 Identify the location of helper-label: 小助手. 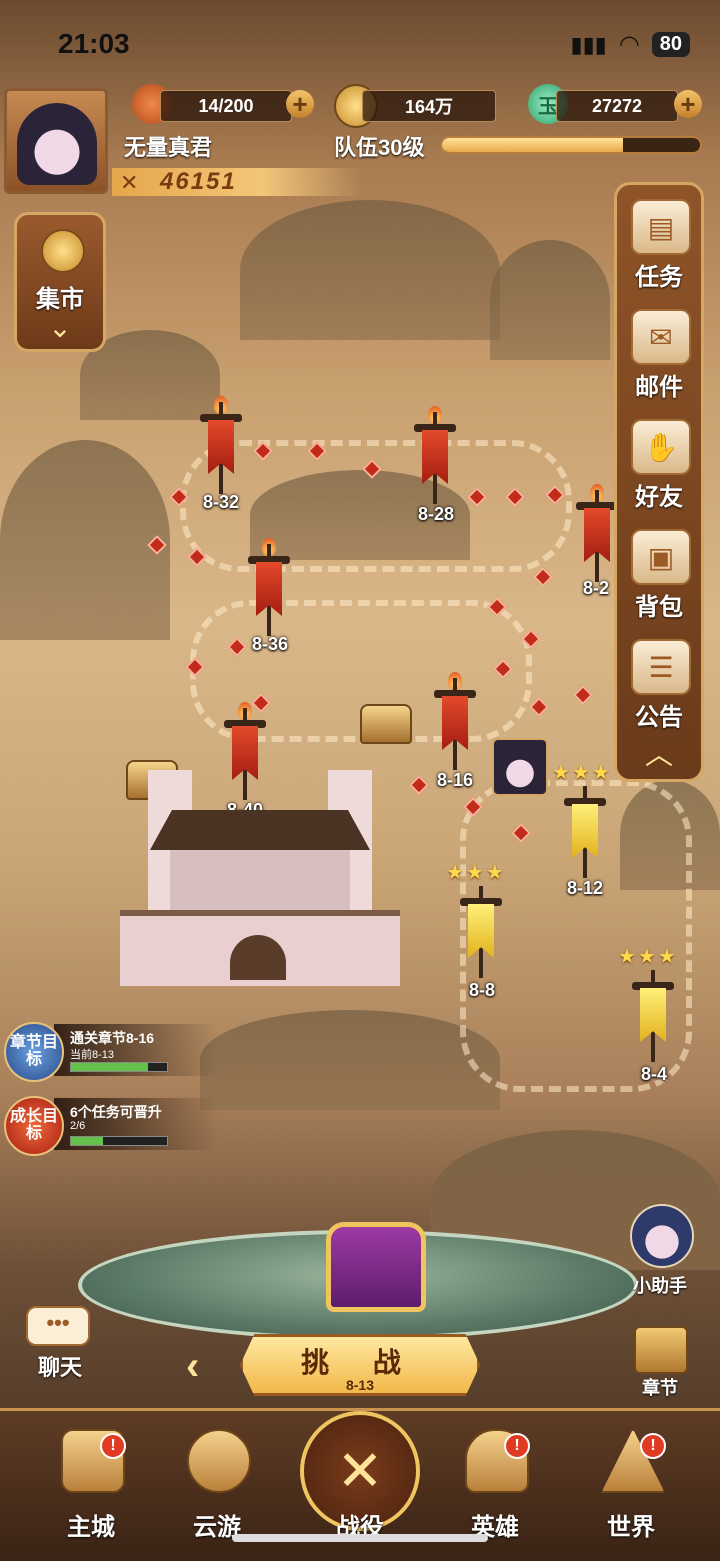
(660, 1286).